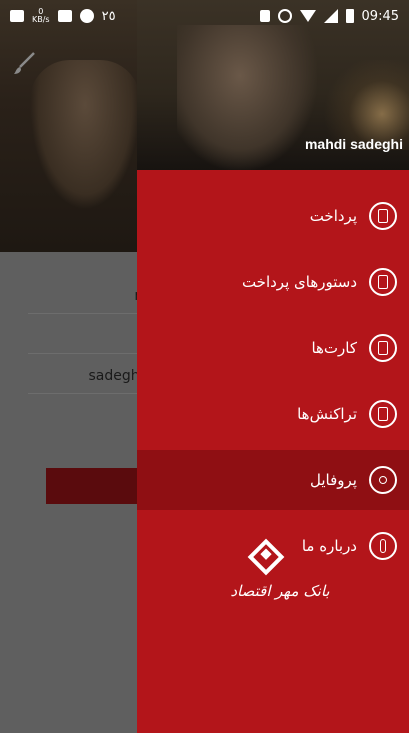 Image resolution: width=409 pixels, height=733 pixels. Describe the element at coordinates (327, 414) in the screenshot. I see `menu-item-label: تراکنش‌ها` at that location.